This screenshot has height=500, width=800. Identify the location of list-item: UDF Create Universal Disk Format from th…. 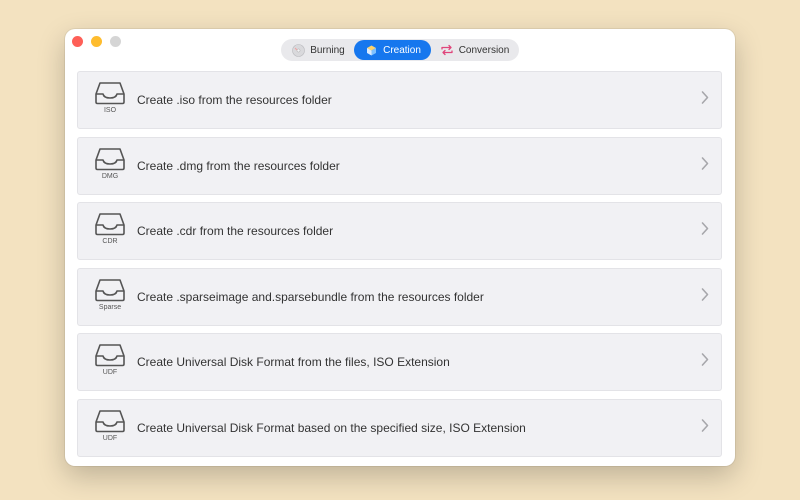
(399, 362).